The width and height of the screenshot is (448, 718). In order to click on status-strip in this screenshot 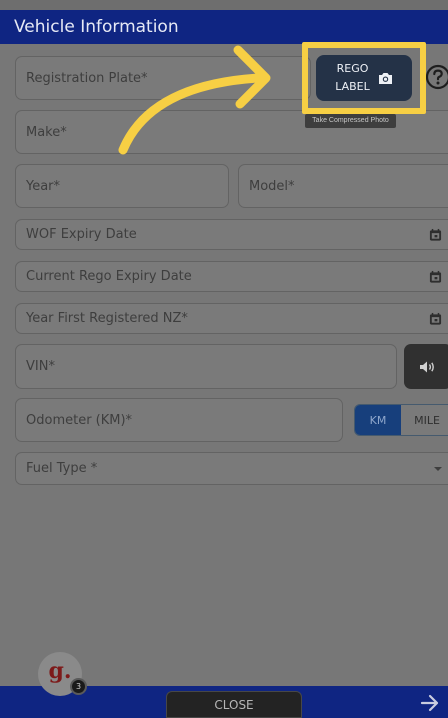, I will do `click(224, 5)`.